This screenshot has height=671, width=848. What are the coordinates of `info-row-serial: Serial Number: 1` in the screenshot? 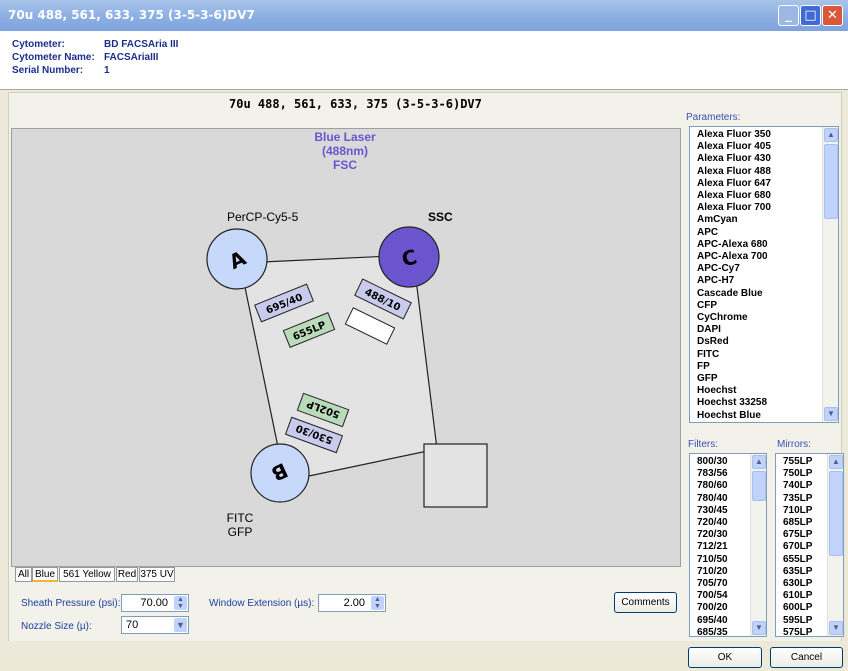 It's located at (61, 70).